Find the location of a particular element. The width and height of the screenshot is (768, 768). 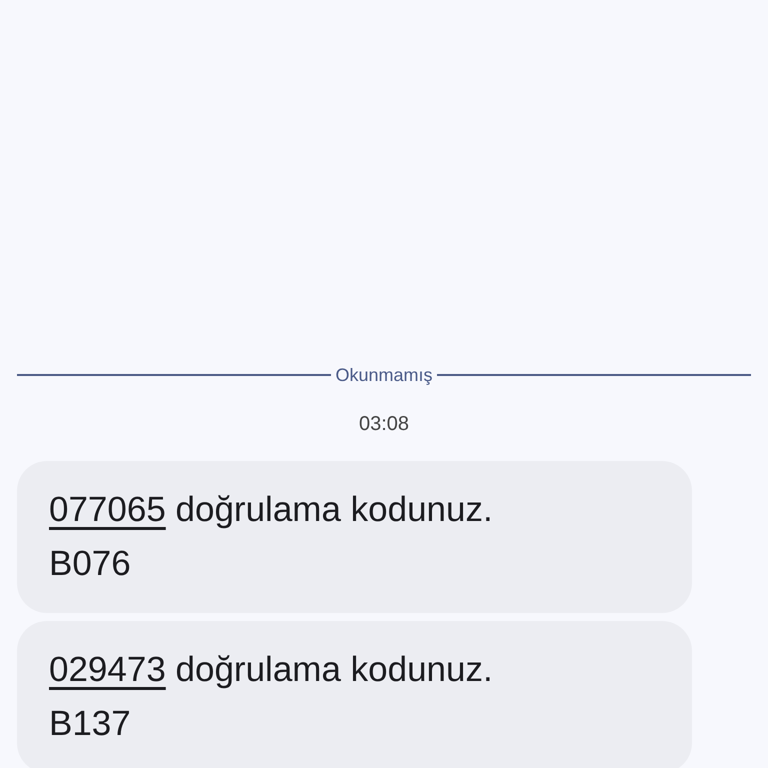

unread-label: Okunmamış is located at coordinates (384, 375).